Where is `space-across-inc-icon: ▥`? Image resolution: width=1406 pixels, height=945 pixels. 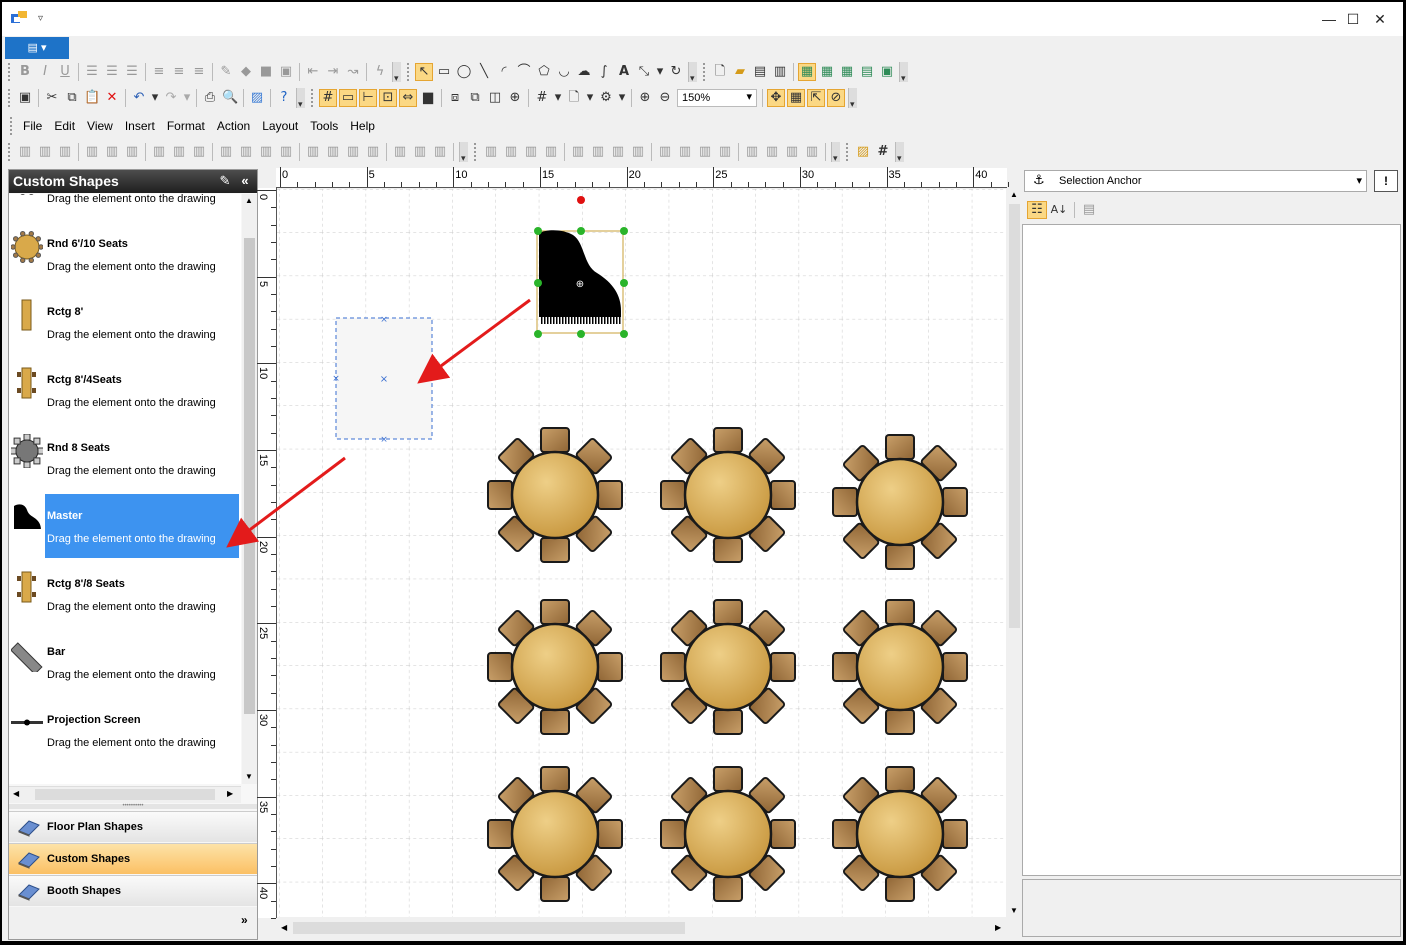 space-across-inc-icon: ▥ is located at coordinates (266, 152).